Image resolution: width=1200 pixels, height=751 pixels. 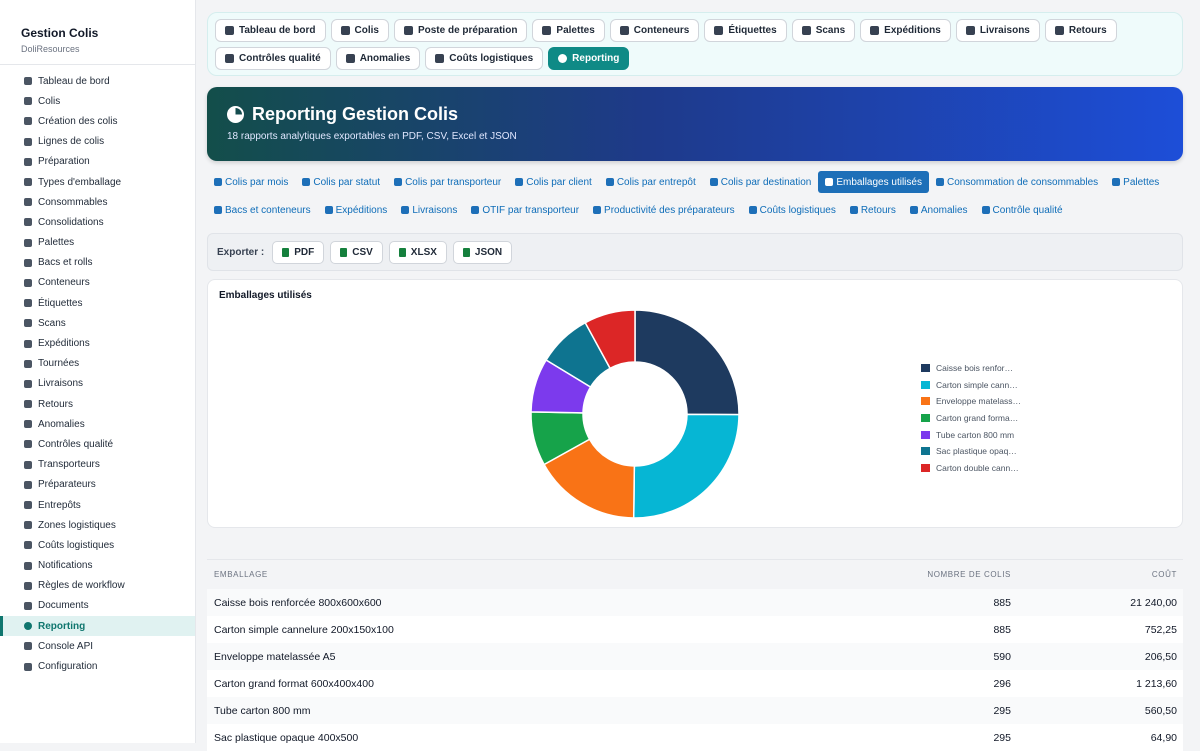 I want to click on report-link-colis-par-entrepot: Colis par entrepôt, so click(x=651, y=182).